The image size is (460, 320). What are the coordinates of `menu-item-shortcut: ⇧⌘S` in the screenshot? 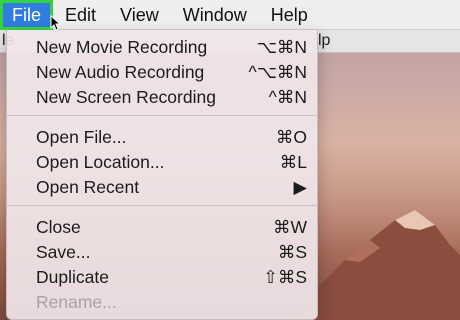 It's located at (285, 277).